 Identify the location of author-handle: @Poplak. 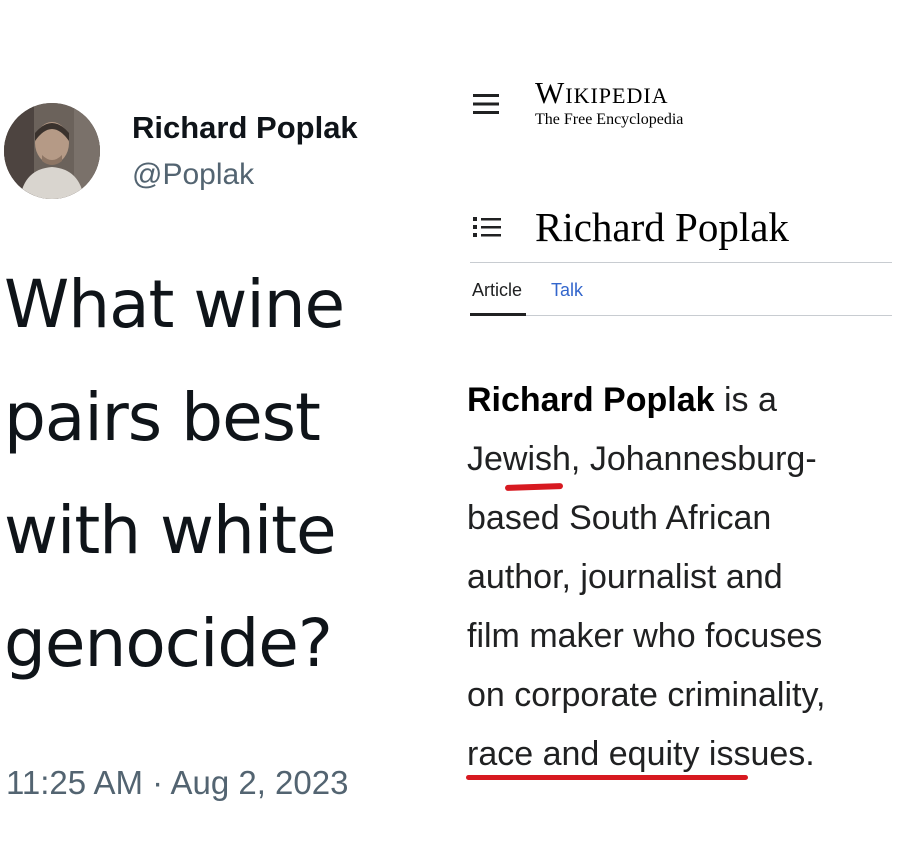
(193, 175).